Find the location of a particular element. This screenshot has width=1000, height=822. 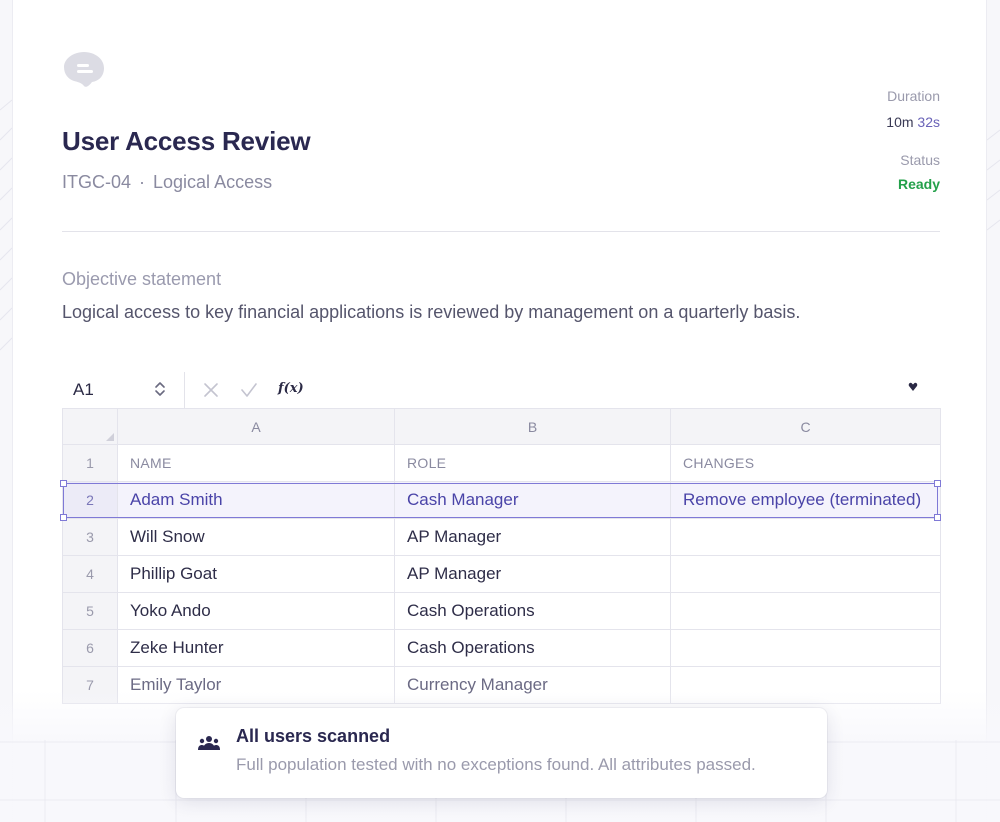

cell-name-header: NAME is located at coordinates (256, 463).